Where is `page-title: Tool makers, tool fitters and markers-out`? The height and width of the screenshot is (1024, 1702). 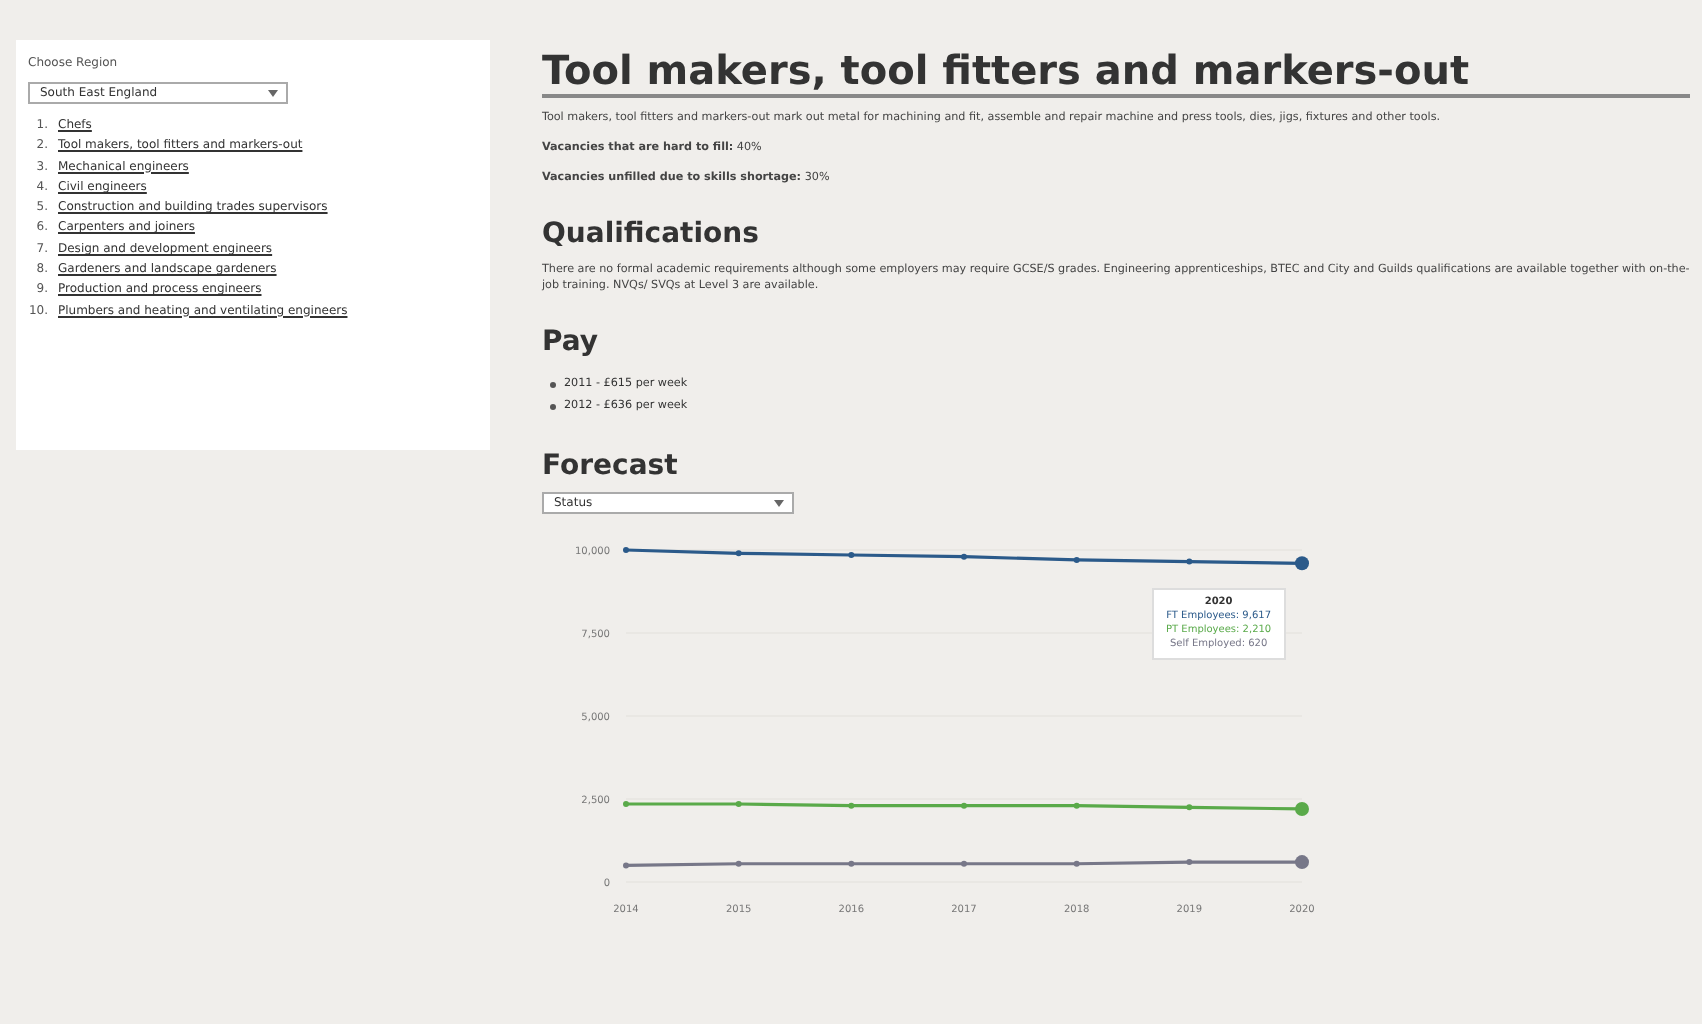
page-title: Tool makers, tool fitters and markers-out is located at coordinates (1116, 72).